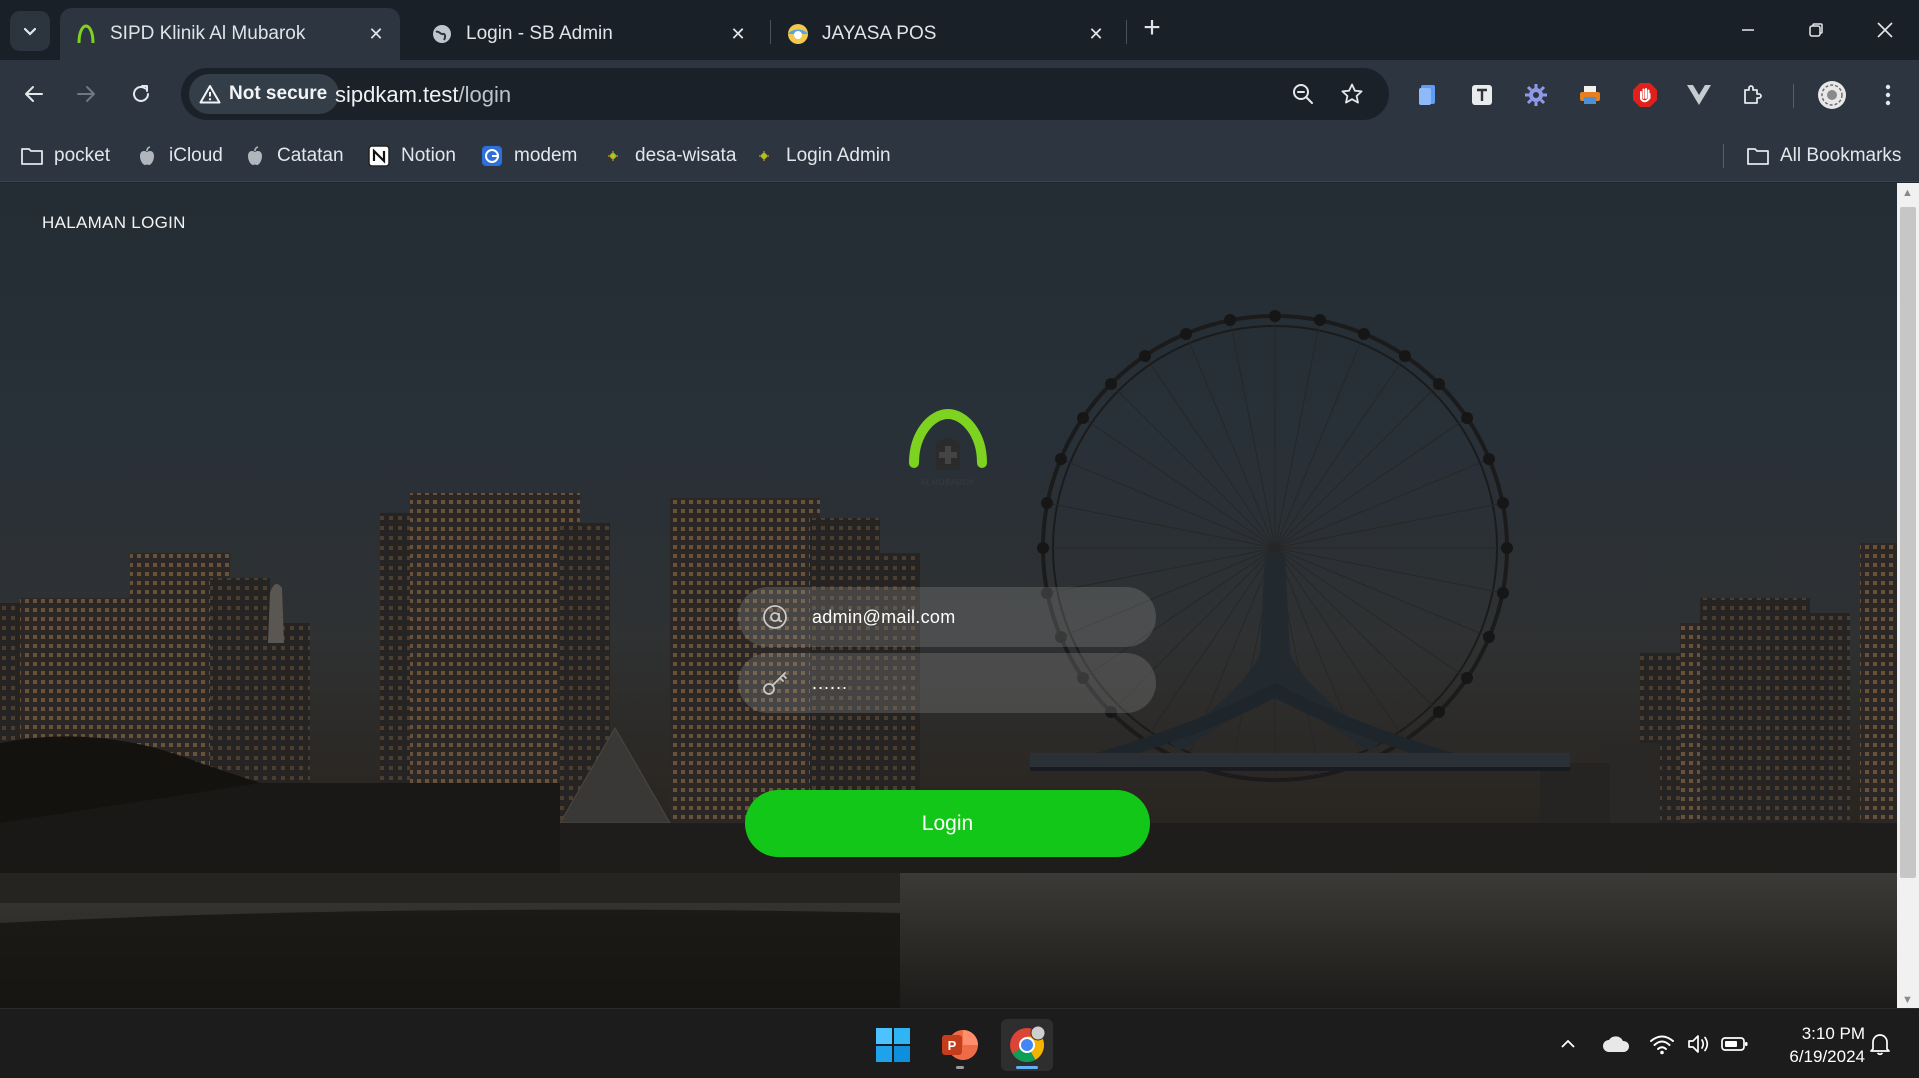 The width and height of the screenshot is (1919, 1078). Describe the element at coordinates (1662, 1044) in the screenshot. I see `wifi-tray` at that location.